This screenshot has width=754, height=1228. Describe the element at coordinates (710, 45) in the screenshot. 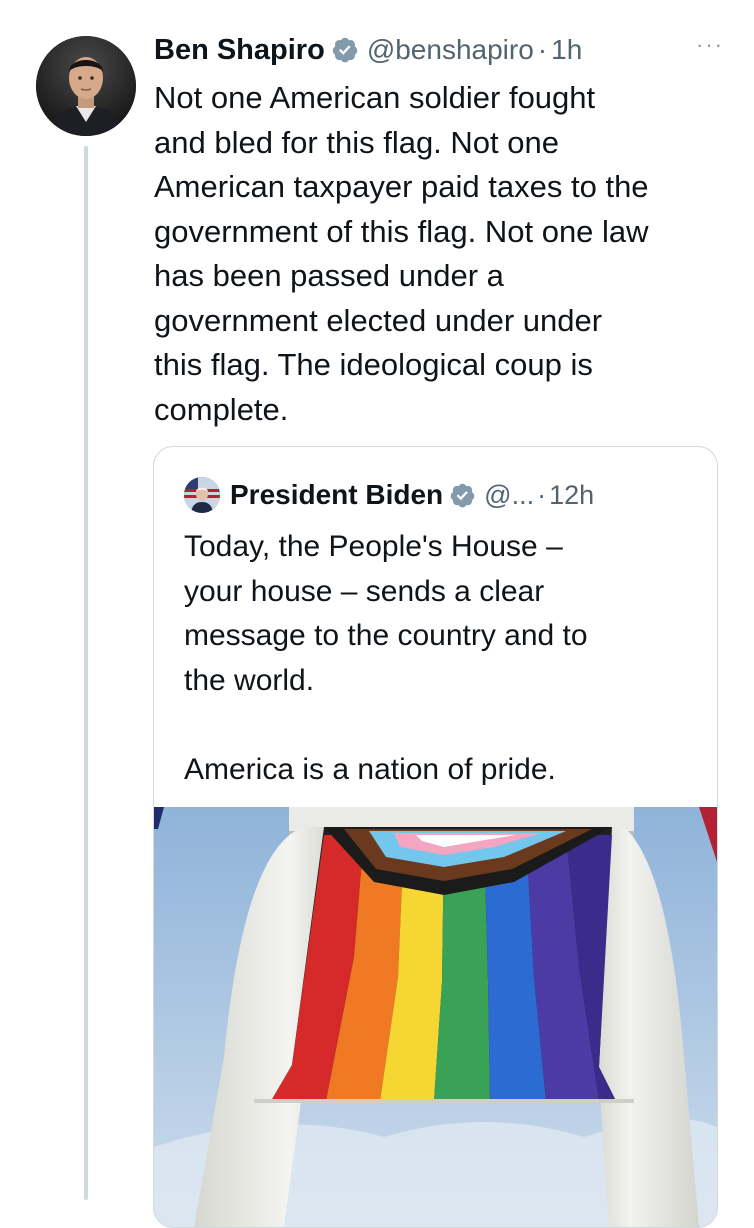

I see `more-options-icon: ···` at that location.